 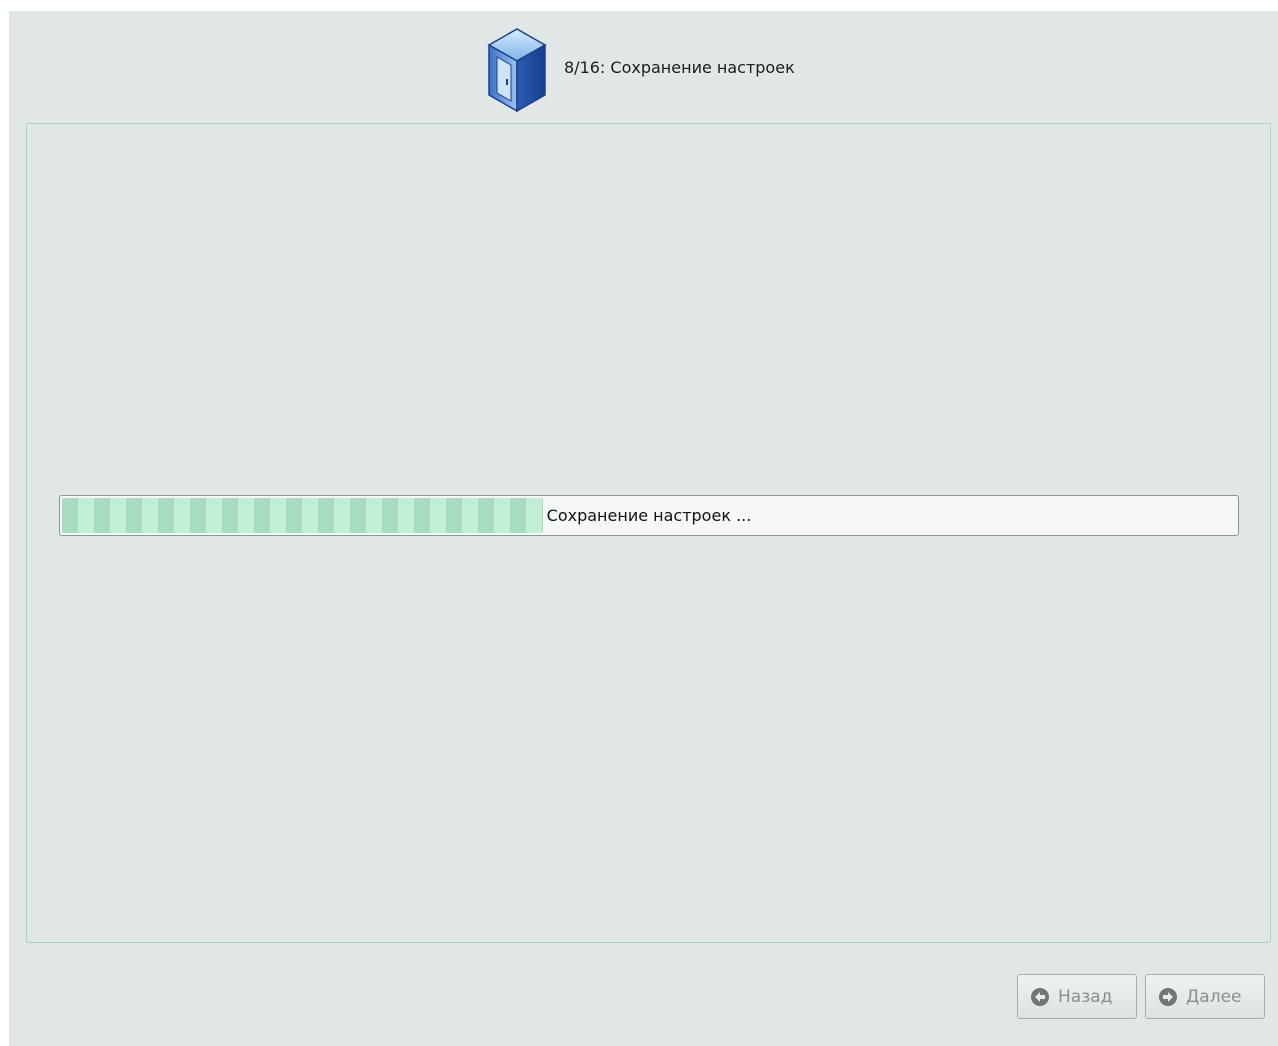 I want to click on step-header: 8/16: Сохранение настроек, so click(x=643, y=67).